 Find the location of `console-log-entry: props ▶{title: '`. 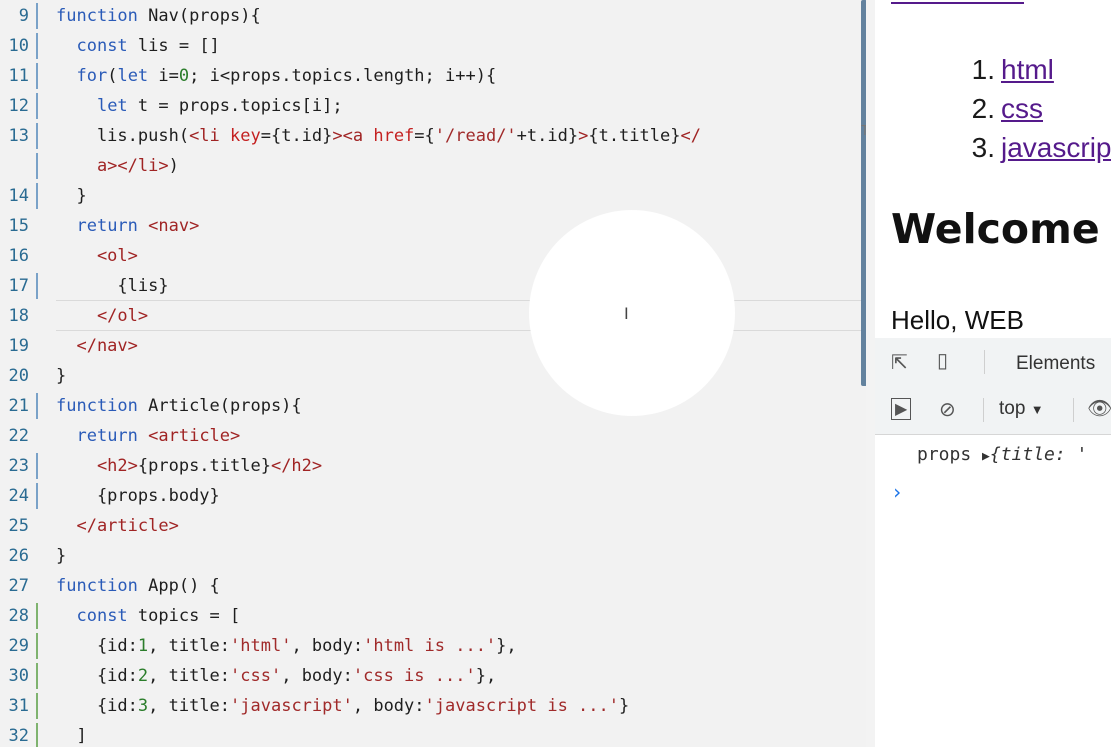

console-log-entry: props ▶{title: ' is located at coordinates (1002, 454).